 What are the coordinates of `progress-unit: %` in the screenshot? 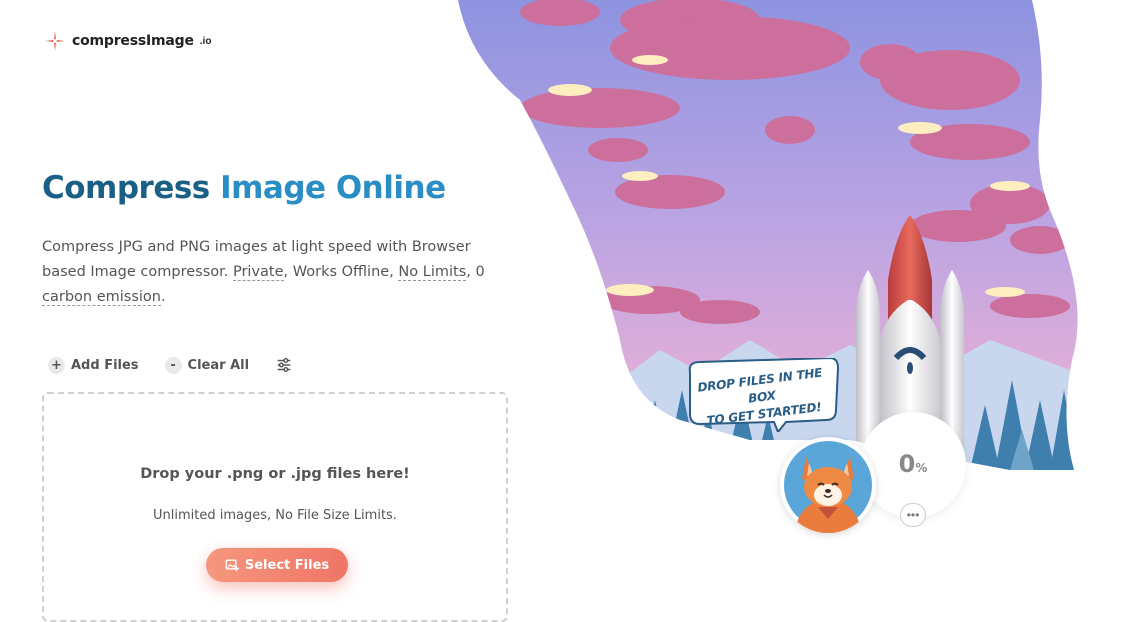 It's located at (921, 468).